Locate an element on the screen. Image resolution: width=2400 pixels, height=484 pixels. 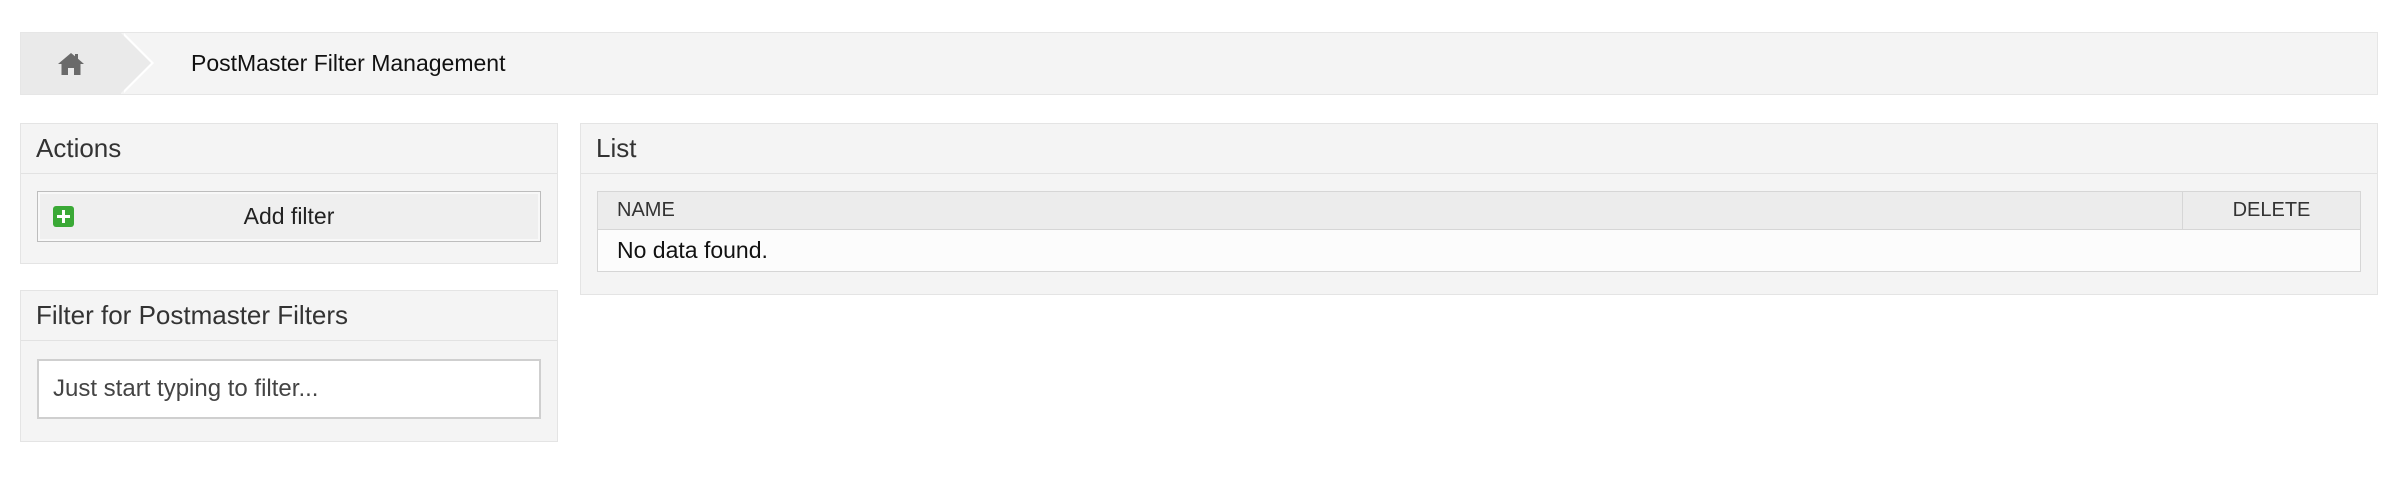
breadcrumb-home is located at coordinates (87, 63).